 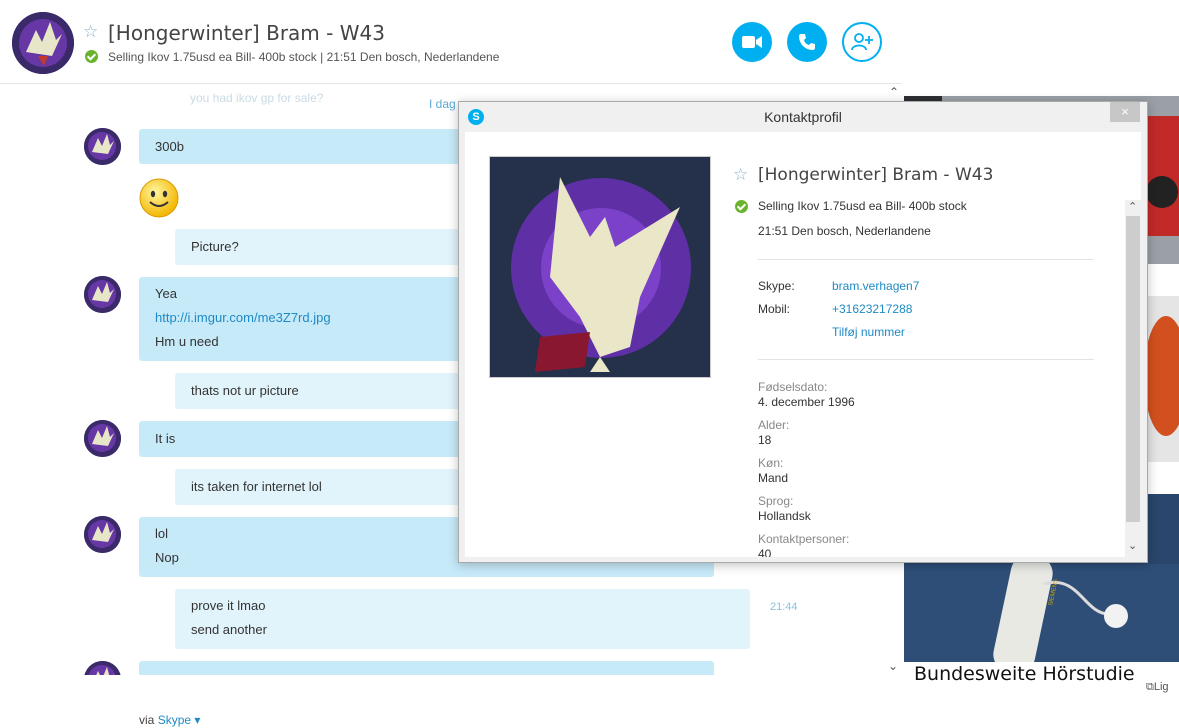 I want to click on birthday-value: 4. december 1996, so click(x=806, y=402).